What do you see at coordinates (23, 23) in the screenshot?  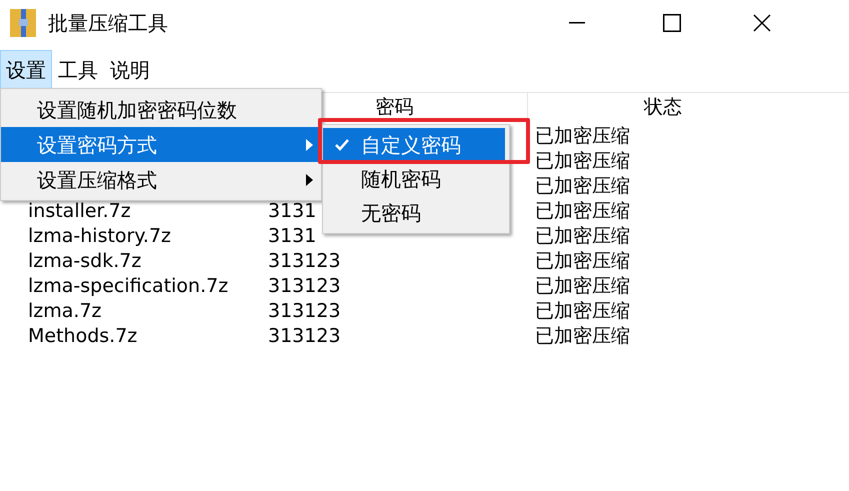 I see `zip-archive-icon` at bounding box center [23, 23].